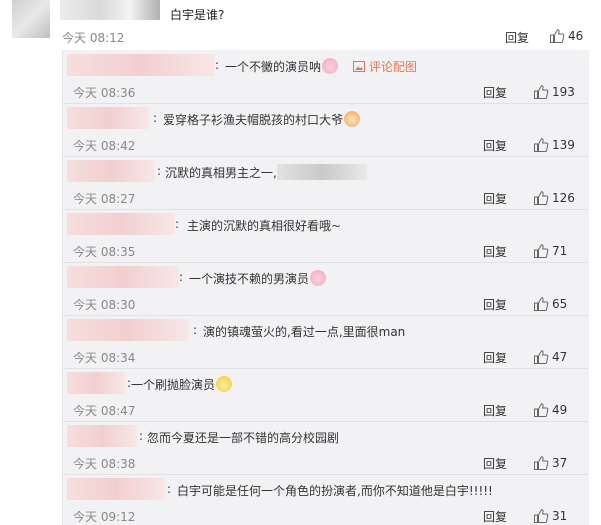 The image size is (601, 525). Describe the element at coordinates (563, 92) in the screenshot. I see `like-count: 193` at that location.